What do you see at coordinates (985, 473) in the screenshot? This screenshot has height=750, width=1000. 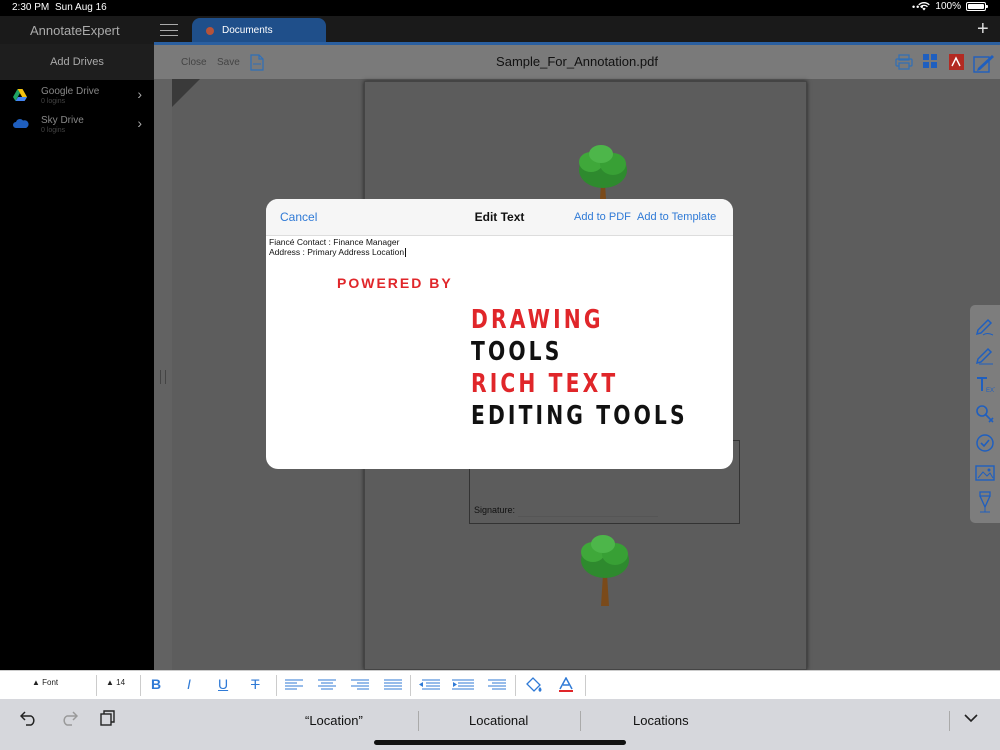 I see `image-tool-icon` at bounding box center [985, 473].